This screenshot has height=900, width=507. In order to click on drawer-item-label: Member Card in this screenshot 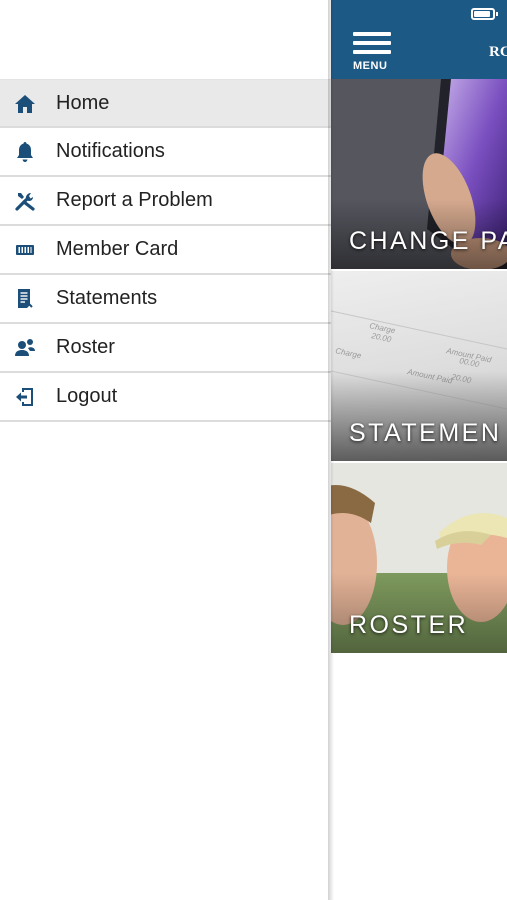, I will do `click(117, 249)`.